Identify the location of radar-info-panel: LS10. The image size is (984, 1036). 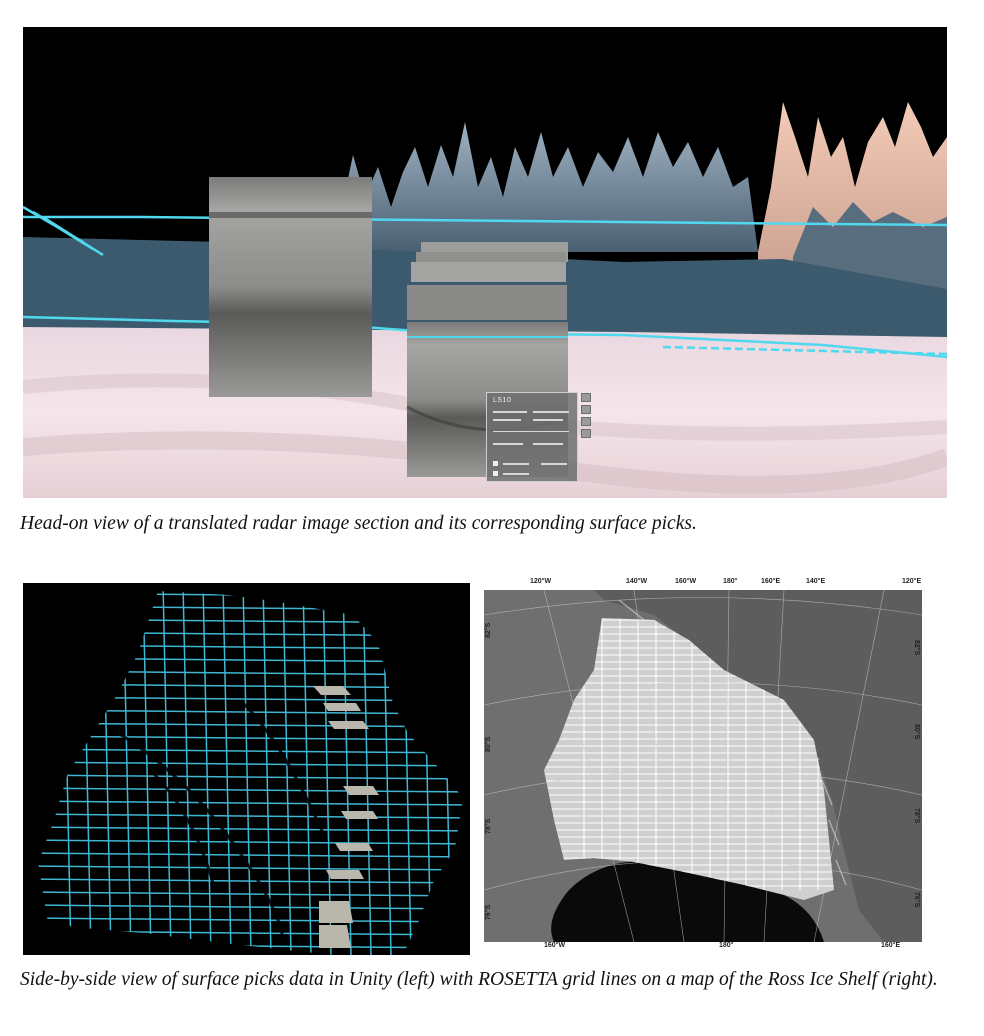
(532, 437).